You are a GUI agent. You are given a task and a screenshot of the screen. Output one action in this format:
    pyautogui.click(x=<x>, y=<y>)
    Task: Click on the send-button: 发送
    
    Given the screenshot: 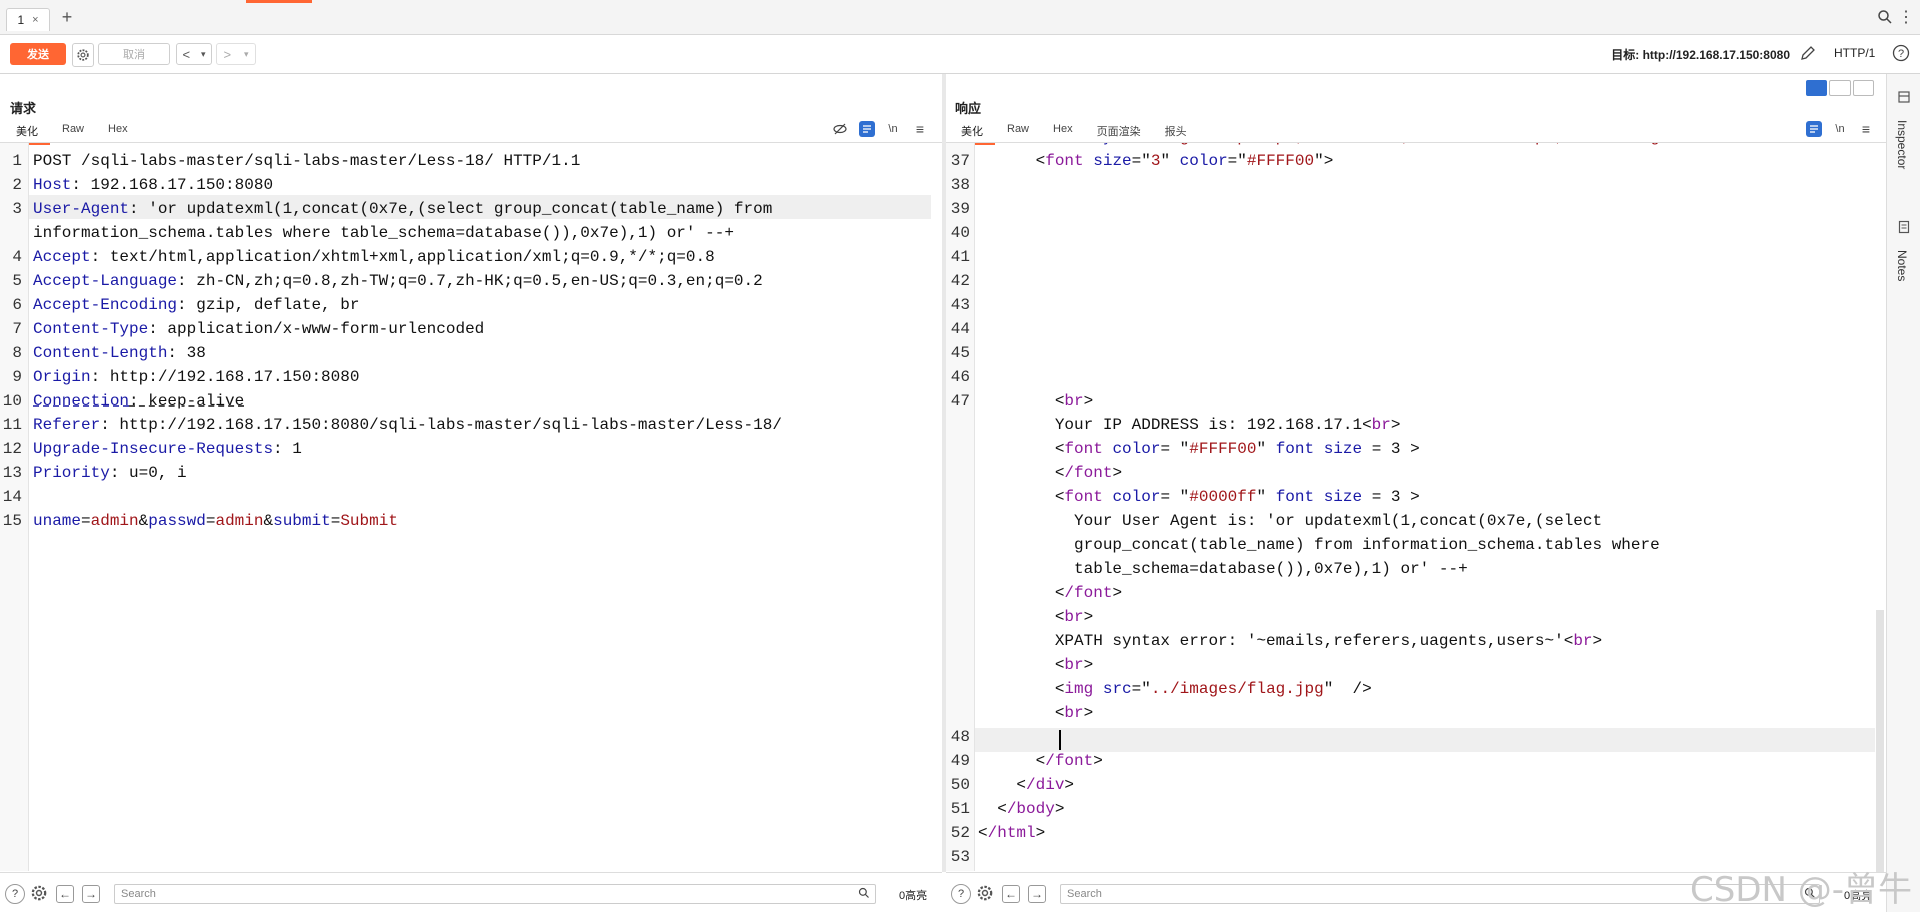 What is the action you would take?
    pyautogui.click(x=38, y=54)
    